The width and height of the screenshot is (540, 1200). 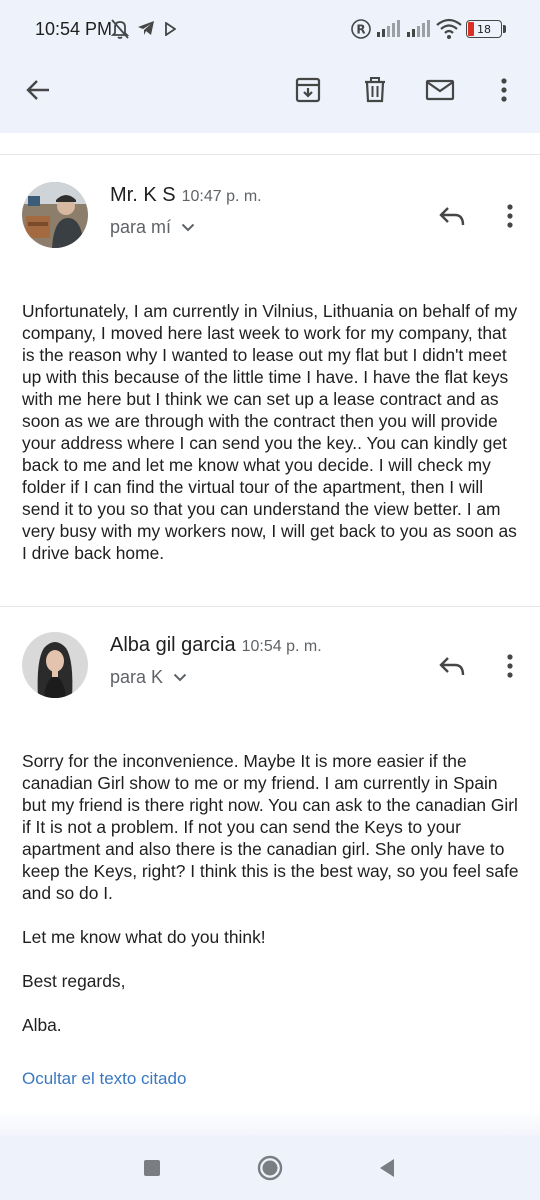 I want to click on battery-percent: 18, so click(x=484, y=29).